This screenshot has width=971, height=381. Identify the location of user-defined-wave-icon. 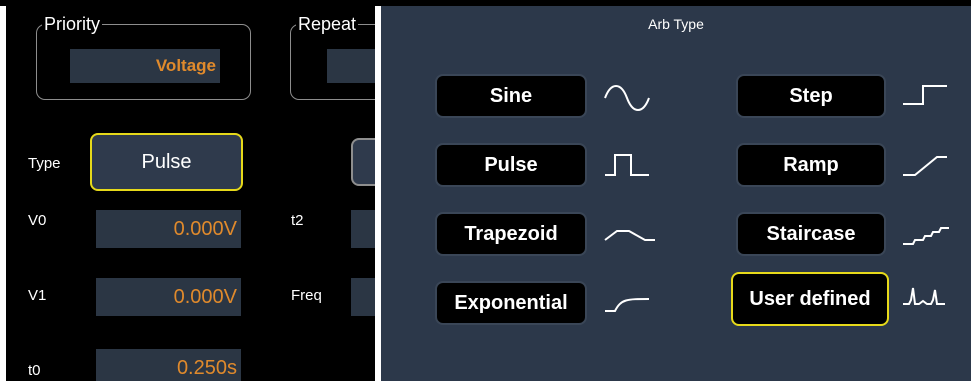
(931, 299).